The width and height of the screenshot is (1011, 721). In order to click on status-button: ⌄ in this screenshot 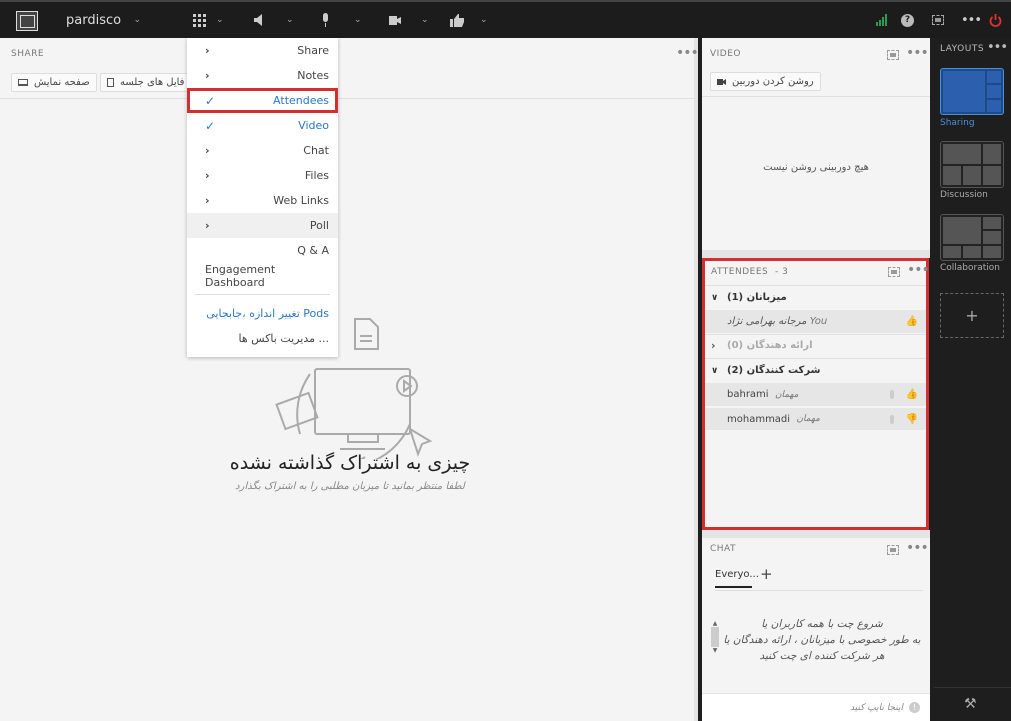, I will do `click(469, 20)`.